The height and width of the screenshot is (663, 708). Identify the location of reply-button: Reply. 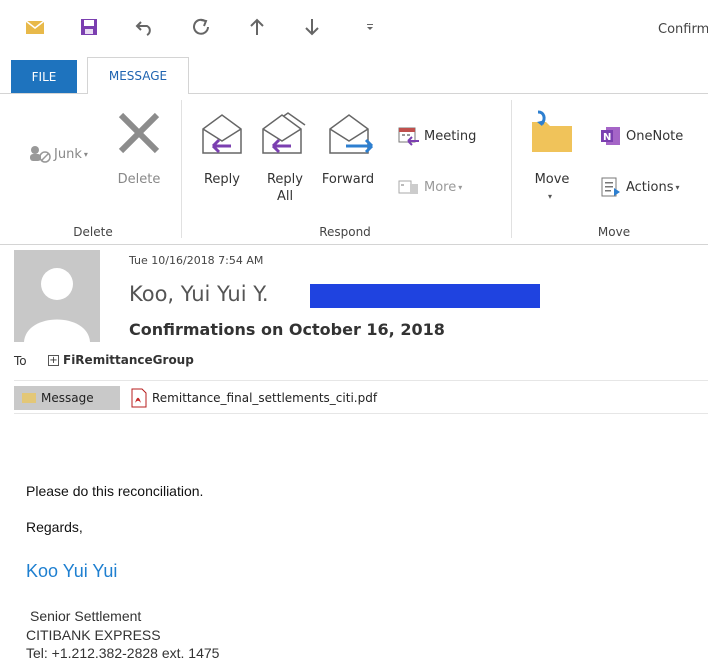
(222, 179).